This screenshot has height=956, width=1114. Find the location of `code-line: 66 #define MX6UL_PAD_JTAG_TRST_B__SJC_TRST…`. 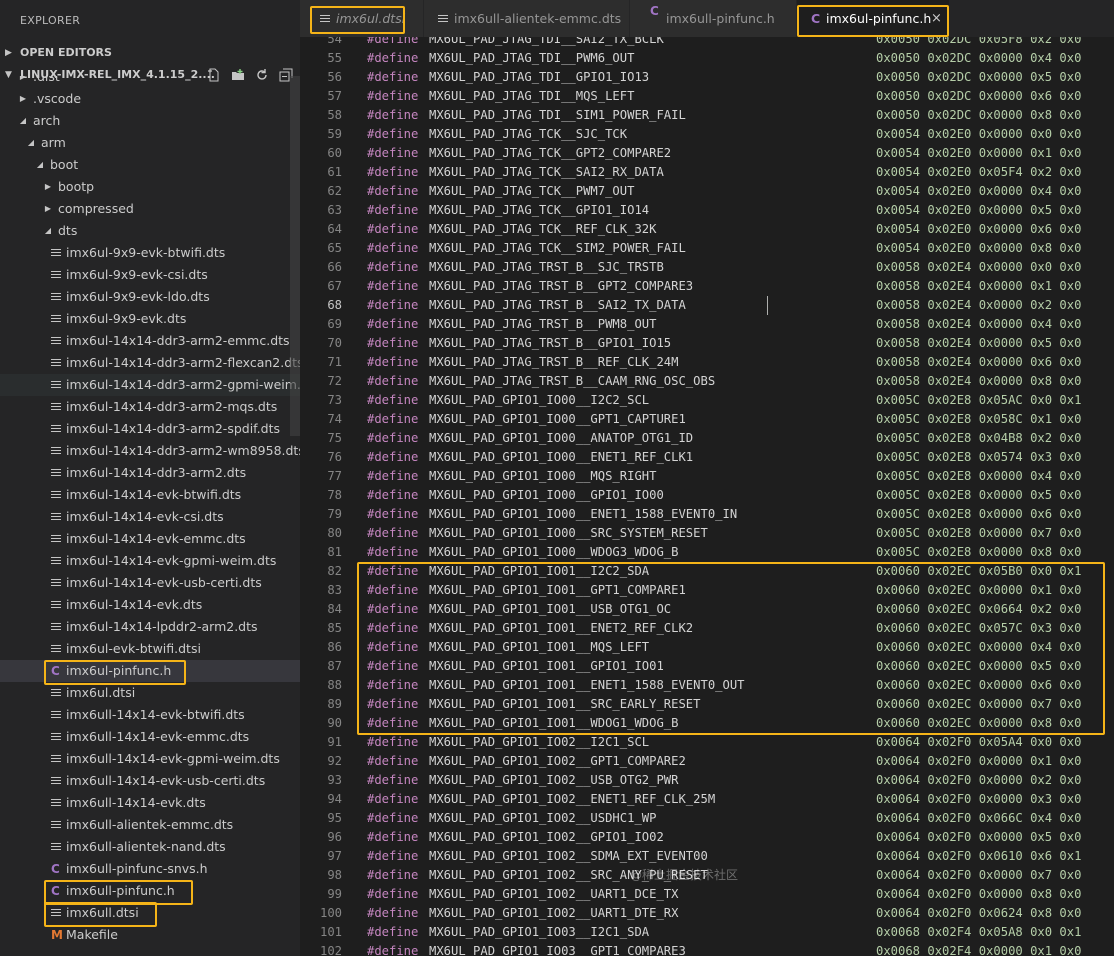

code-line: 66 #define MX6UL_PAD_JTAG_TRST_B__SJC_TRST… is located at coordinates (707, 267).